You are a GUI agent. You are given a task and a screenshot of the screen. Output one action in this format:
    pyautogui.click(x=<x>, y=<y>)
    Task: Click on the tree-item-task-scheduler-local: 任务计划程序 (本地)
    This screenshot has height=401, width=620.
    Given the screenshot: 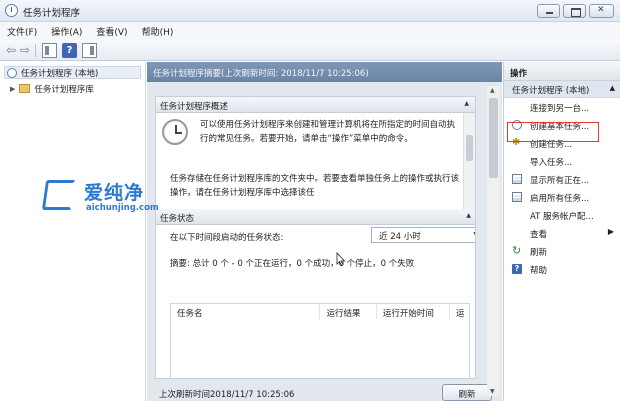 What is the action you would take?
    pyautogui.click(x=72, y=72)
    